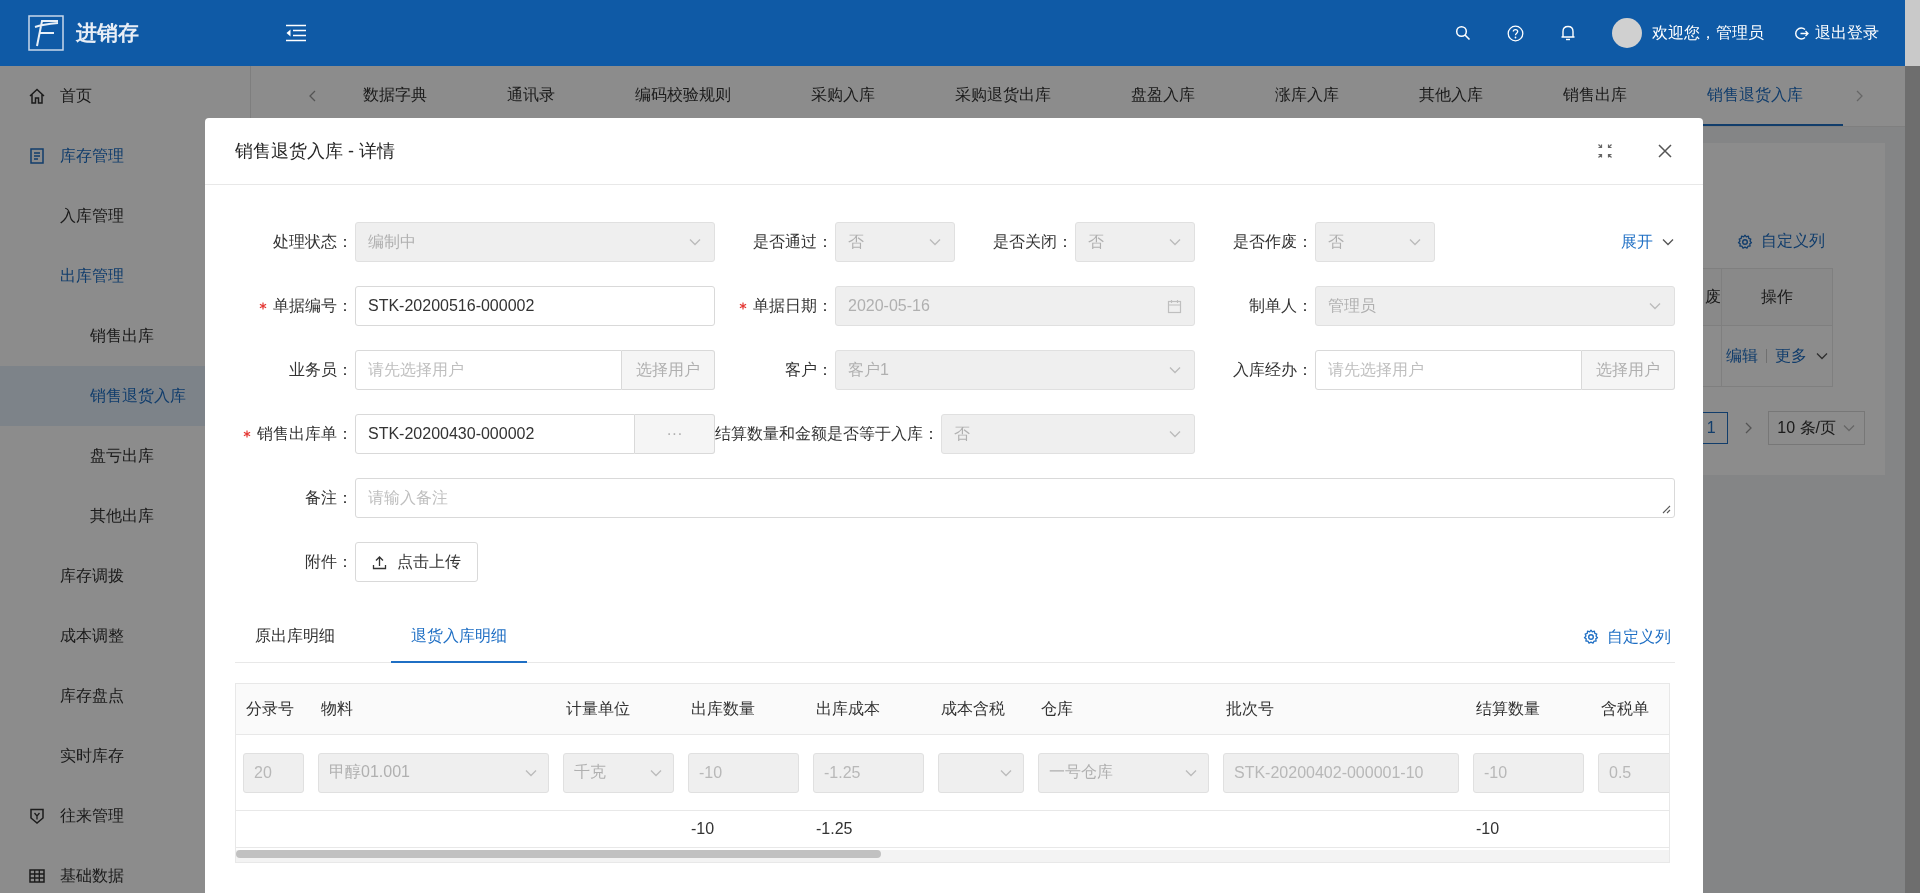 This screenshot has width=1920, height=893. What do you see at coordinates (37, 96) in the screenshot?
I see `home-icon` at bounding box center [37, 96].